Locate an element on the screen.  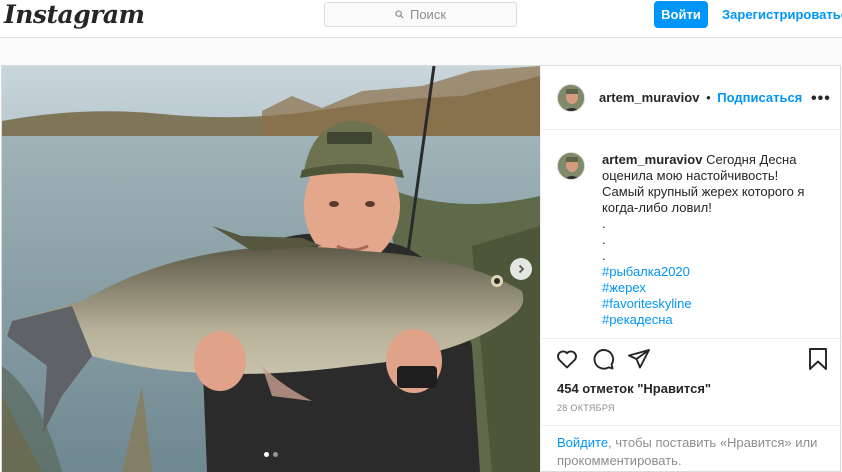
comment-icon is located at coordinates (603, 359).